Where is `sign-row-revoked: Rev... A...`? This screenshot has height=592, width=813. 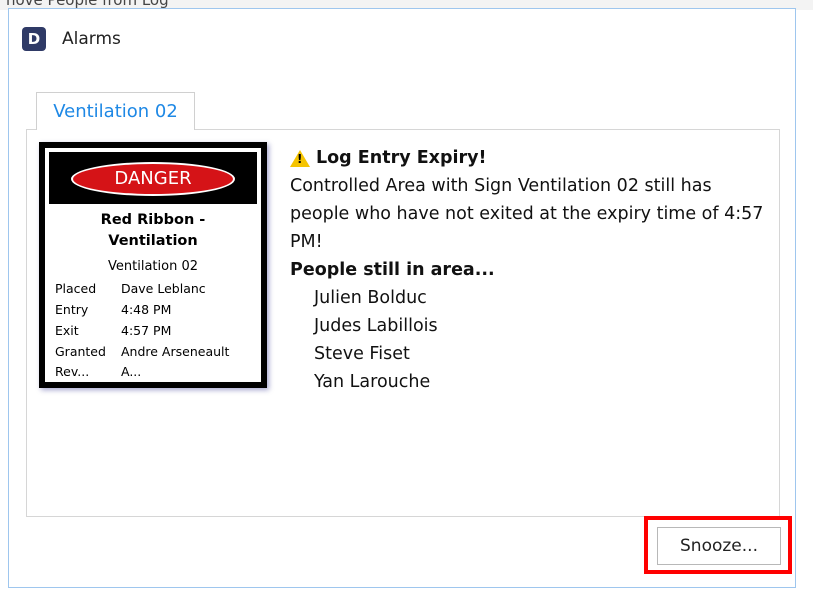 sign-row-revoked: Rev... A... is located at coordinates (98, 371).